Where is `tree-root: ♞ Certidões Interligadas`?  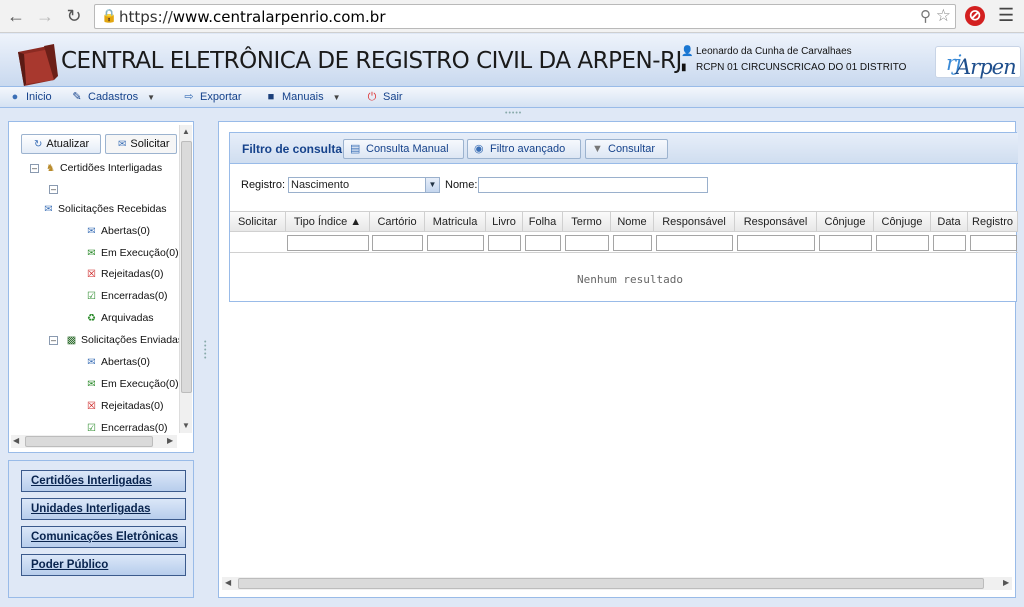 tree-root: ♞ Certidões Interligadas is located at coordinates (103, 168).